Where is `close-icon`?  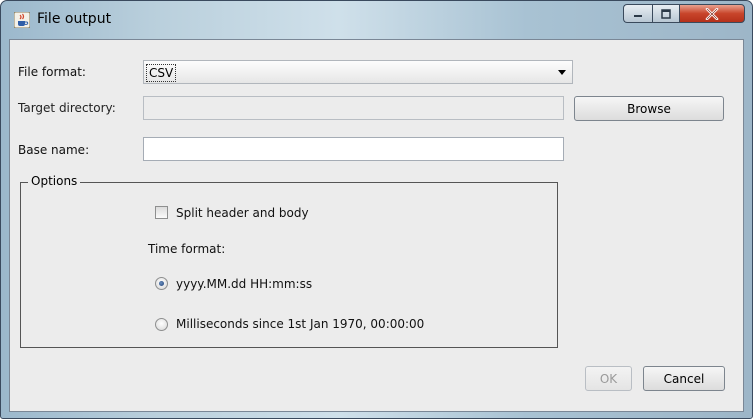
close-icon is located at coordinates (712, 13).